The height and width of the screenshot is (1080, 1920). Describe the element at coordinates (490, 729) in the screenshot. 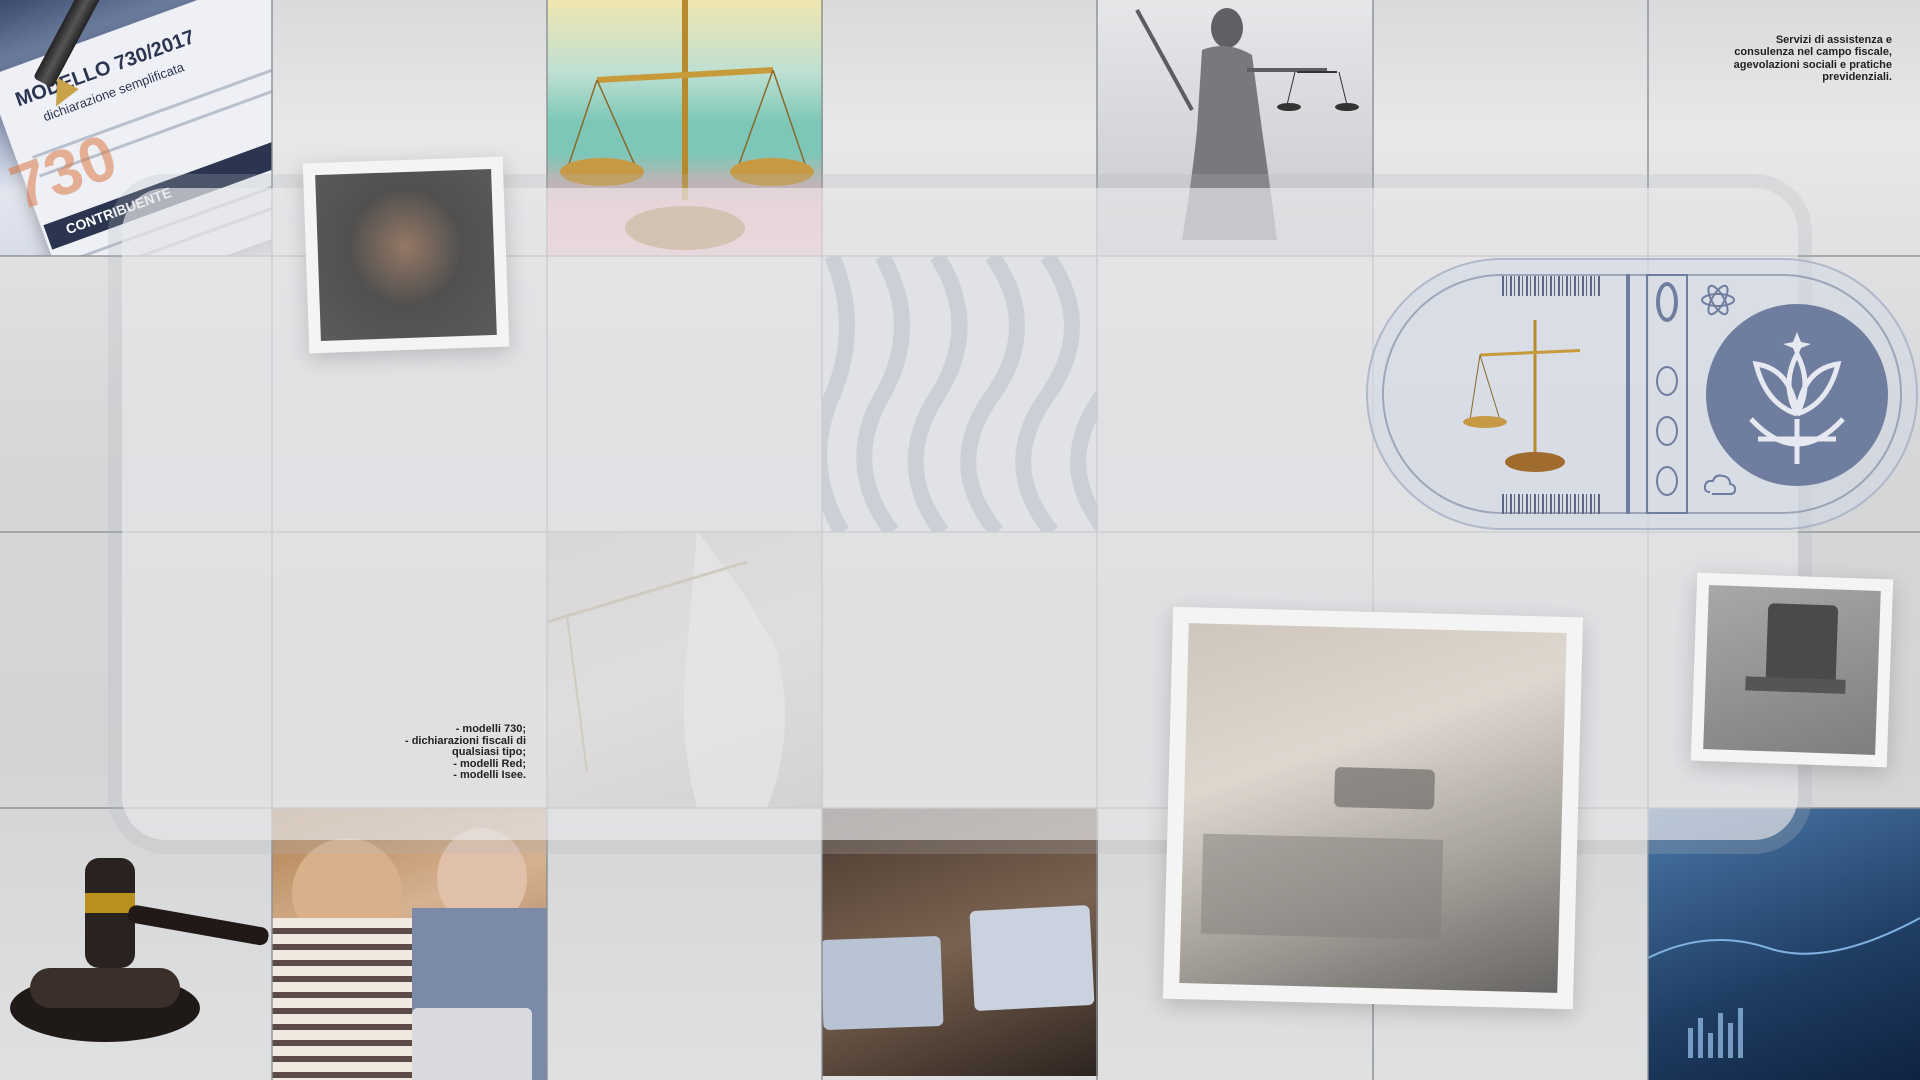

I see `list-item: - modelli 730;` at that location.